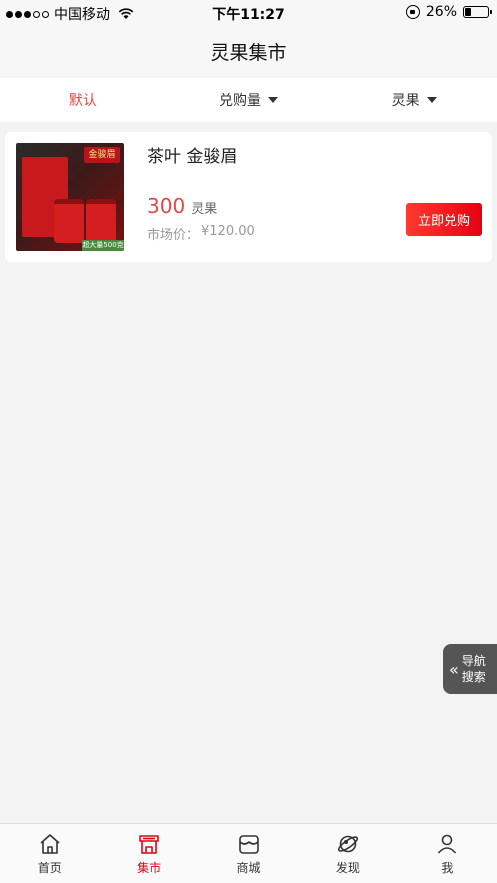  What do you see at coordinates (477, 12) in the screenshot?
I see `battery-icon` at bounding box center [477, 12].